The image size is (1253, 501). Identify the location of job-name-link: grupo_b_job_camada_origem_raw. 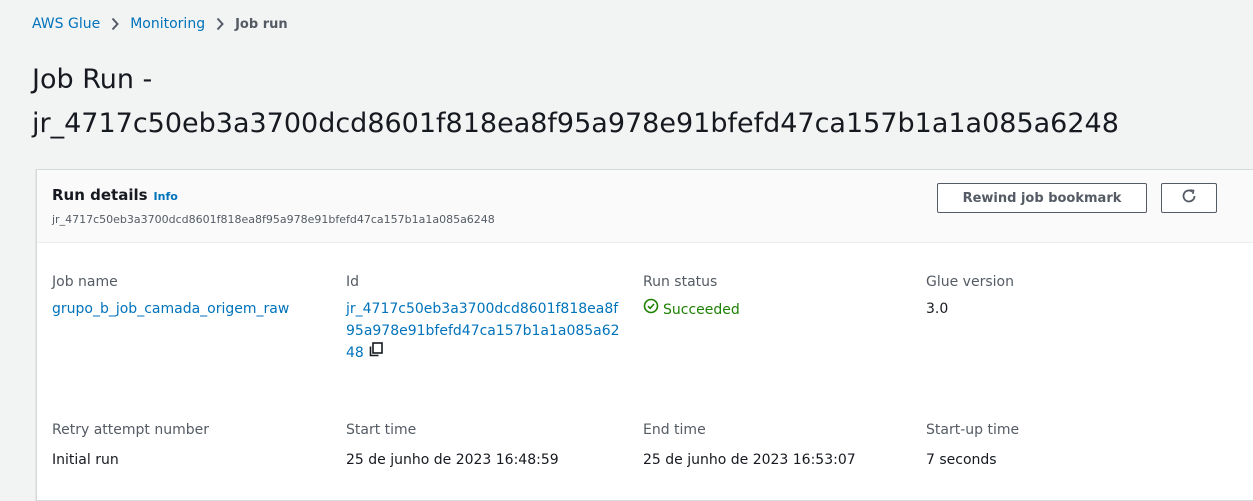
(170, 309).